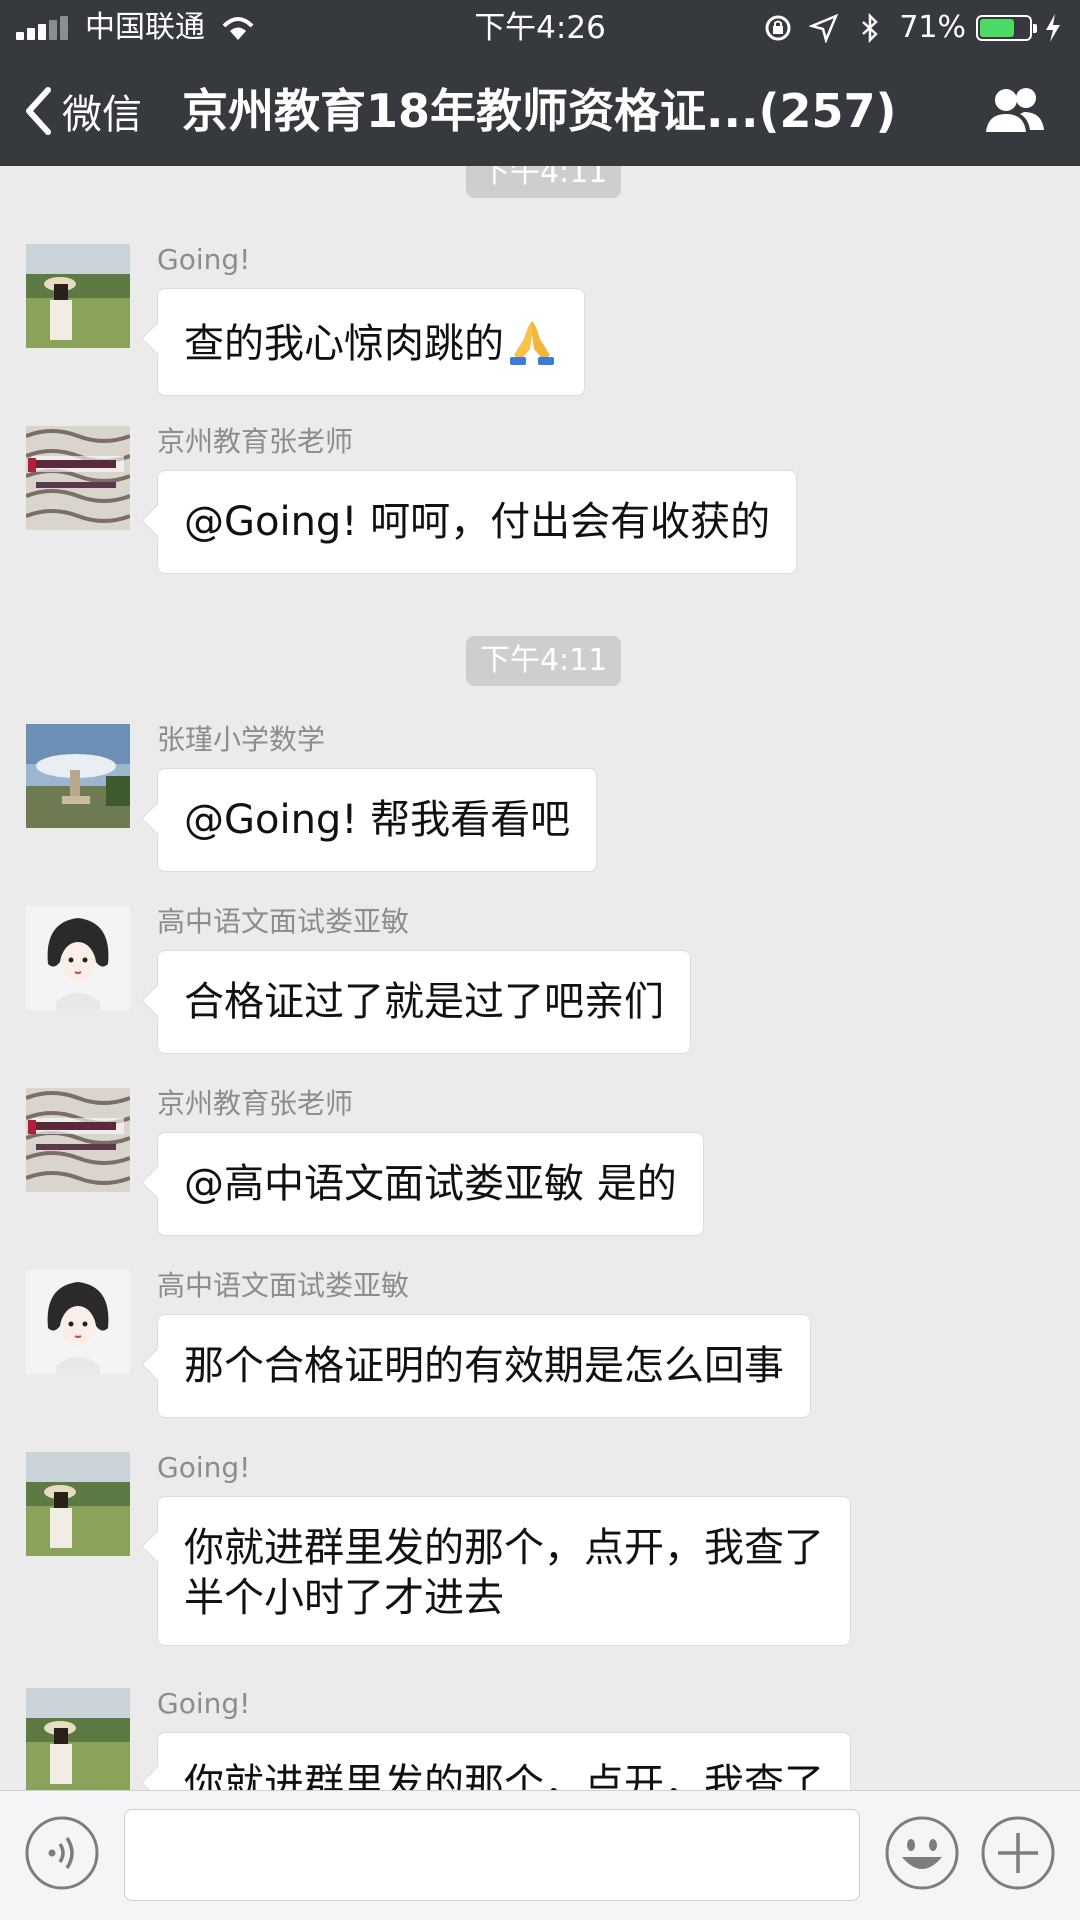 The height and width of the screenshot is (1920, 1080). What do you see at coordinates (241, 739) in the screenshot?
I see `sender-name: 张瑾小学数学` at bounding box center [241, 739].